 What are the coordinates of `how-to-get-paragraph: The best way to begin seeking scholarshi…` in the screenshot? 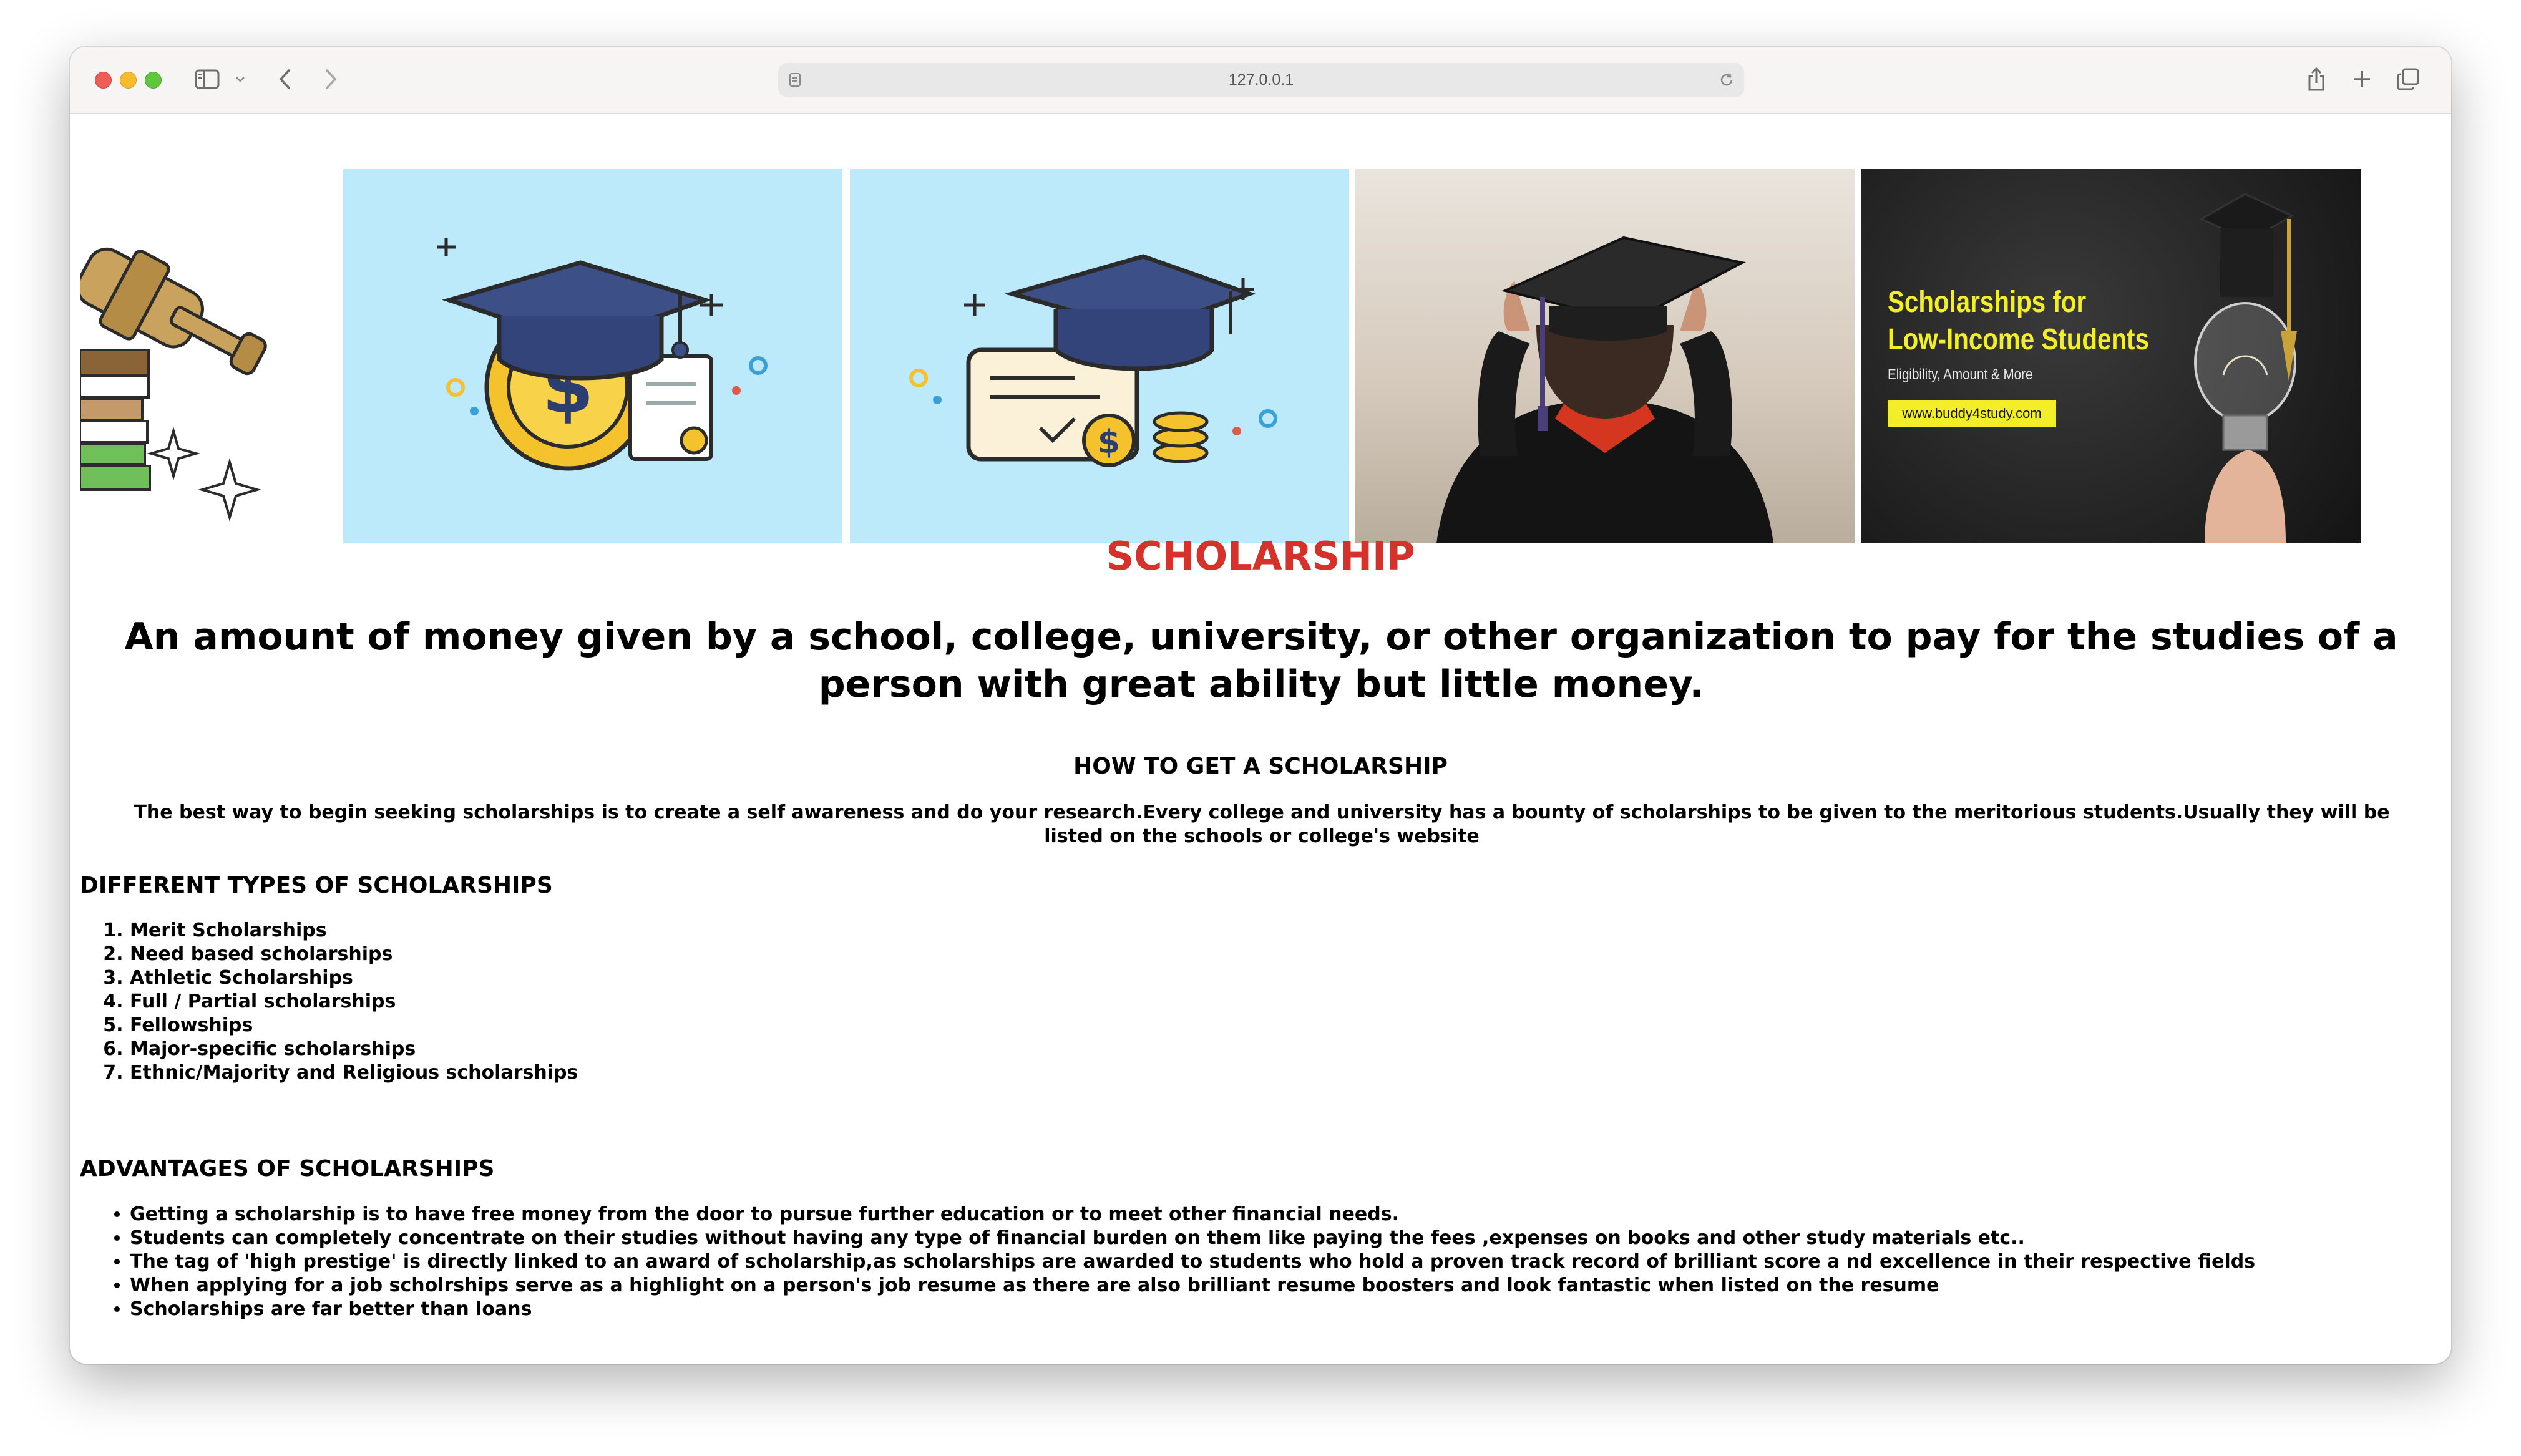 It's located at (1262, 825).